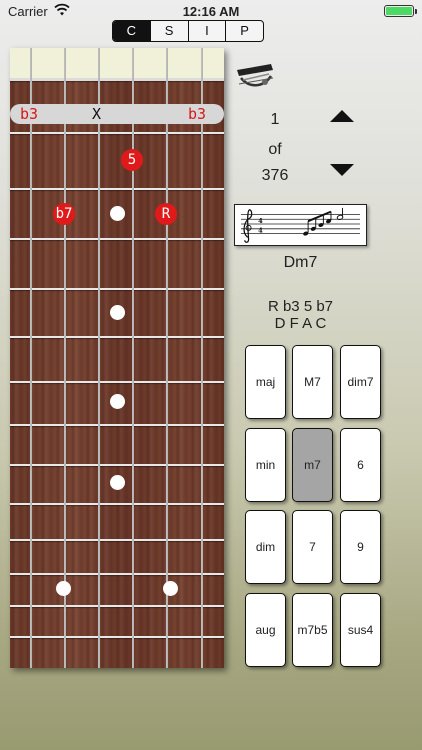 The width and height of the screenshot is (422, 750). I want to click on chord-name: Dm7, so click(300, 262).